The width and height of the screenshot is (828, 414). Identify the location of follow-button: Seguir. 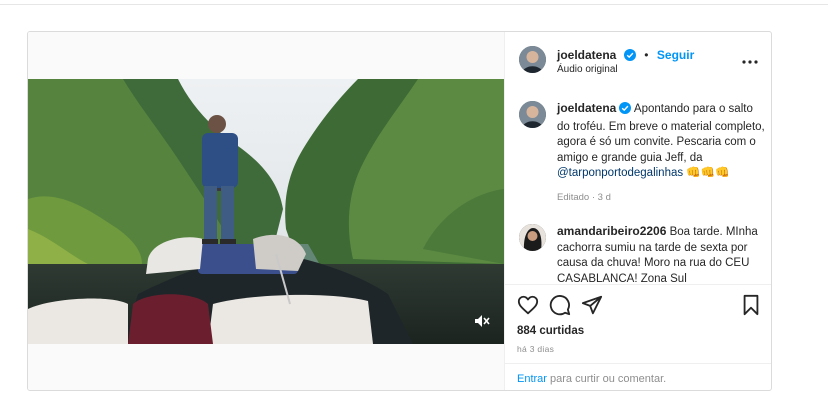
(675, 55).